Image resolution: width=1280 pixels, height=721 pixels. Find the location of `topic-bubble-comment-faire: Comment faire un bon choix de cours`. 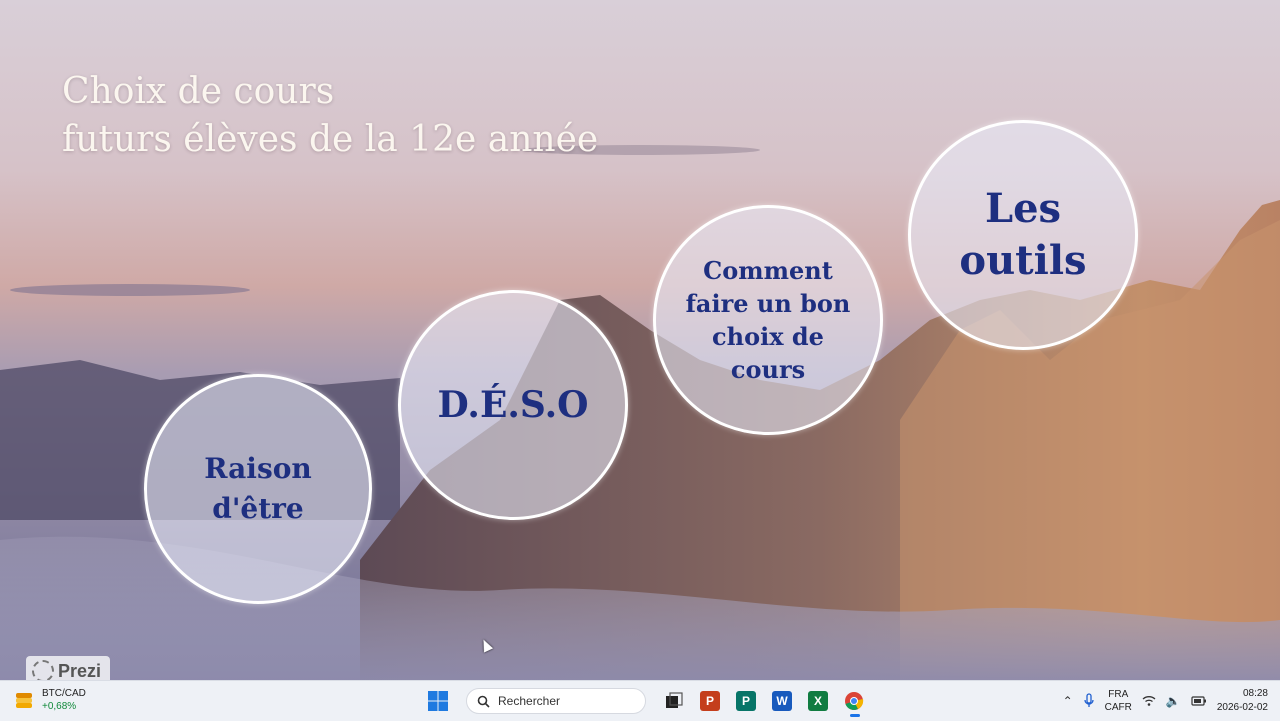

topic-bubble-comment-faire: Comment faire un bon choix de cours is located at coordinates (768, 320).